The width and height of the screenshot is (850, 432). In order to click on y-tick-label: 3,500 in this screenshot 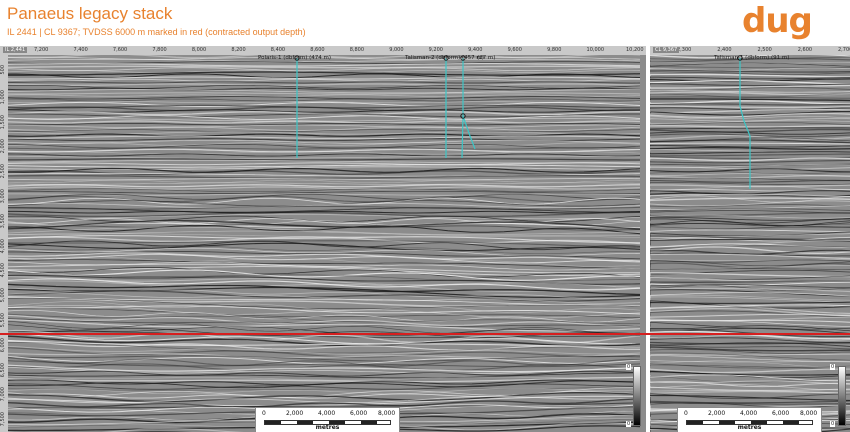, I will do `click(3, 221)`.